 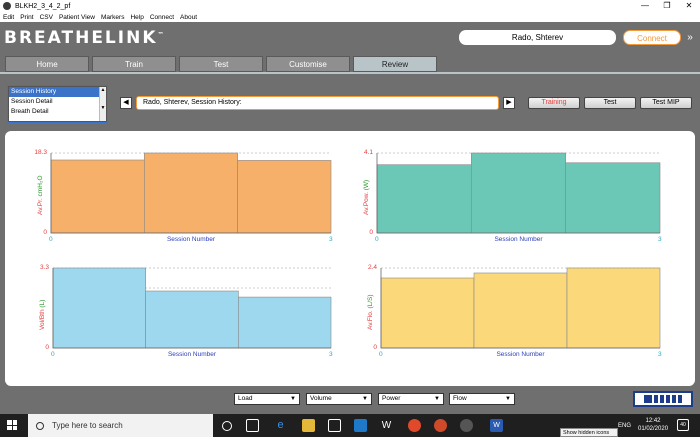 What do you see at coordinates (391, 398) in the screenshot?
I see `power-dropdown-label: Power` at bounding box center [391, 398].